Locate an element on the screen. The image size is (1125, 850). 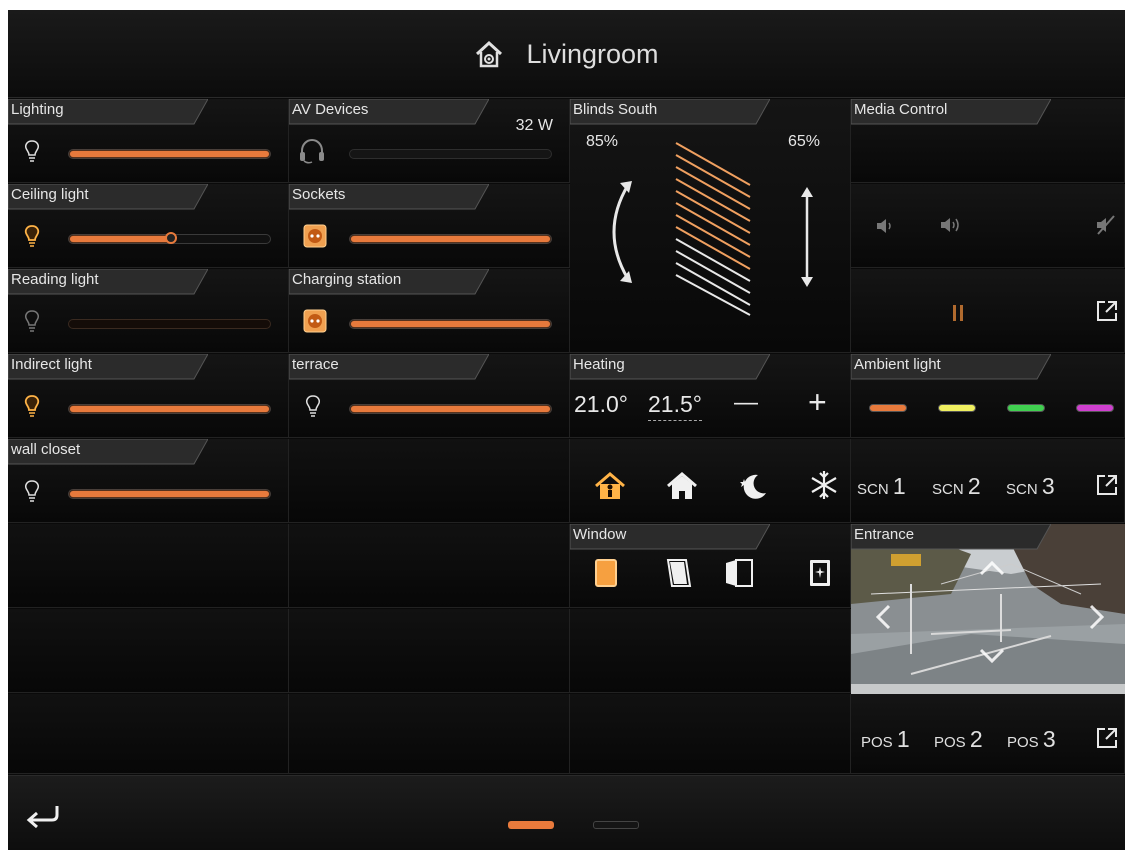
tile-ceiling-light: Ceiling light is located at coordinates (148, 226).